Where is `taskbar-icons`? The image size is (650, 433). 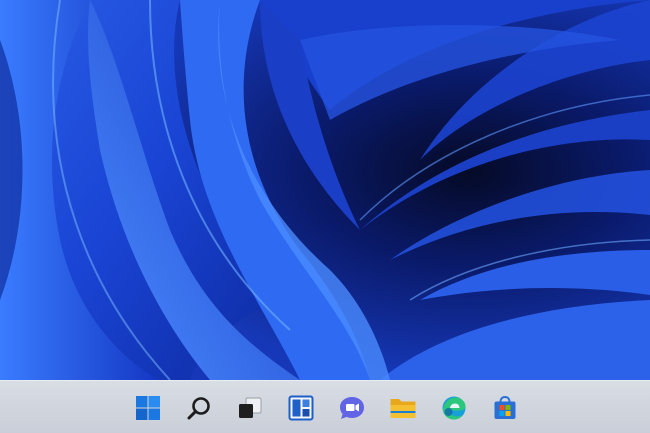
taskbar-icons is located at coordinates (326, 408).